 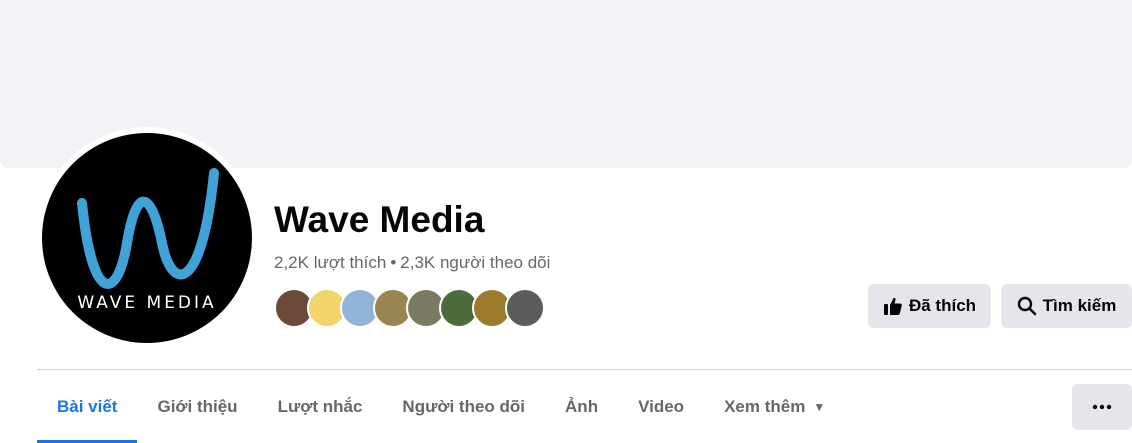 I want to click on tab-followers: Người theo dõi, so click(x=463, y=406).